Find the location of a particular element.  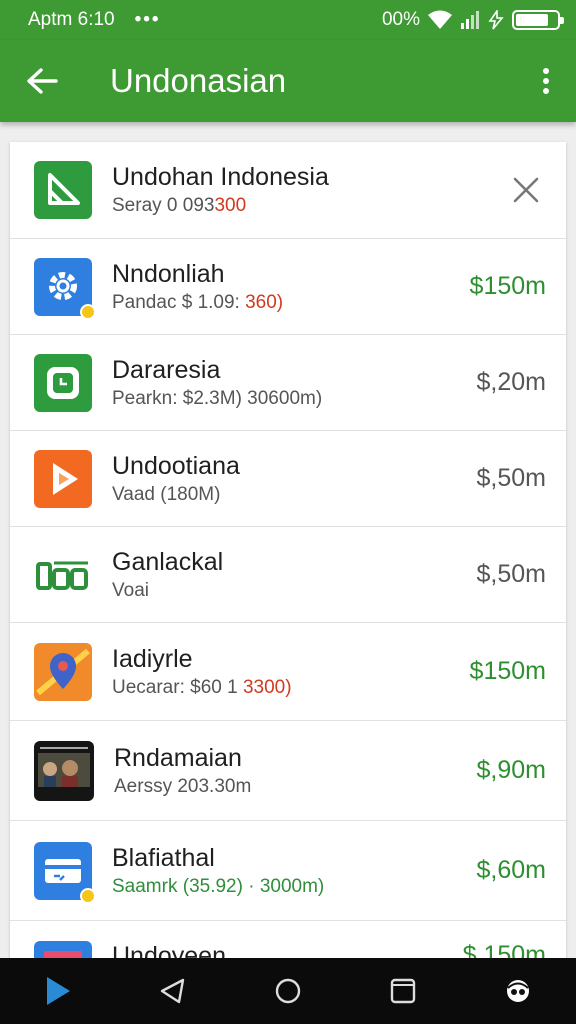

item-price: $,20m is located at coordinates (511, 382).